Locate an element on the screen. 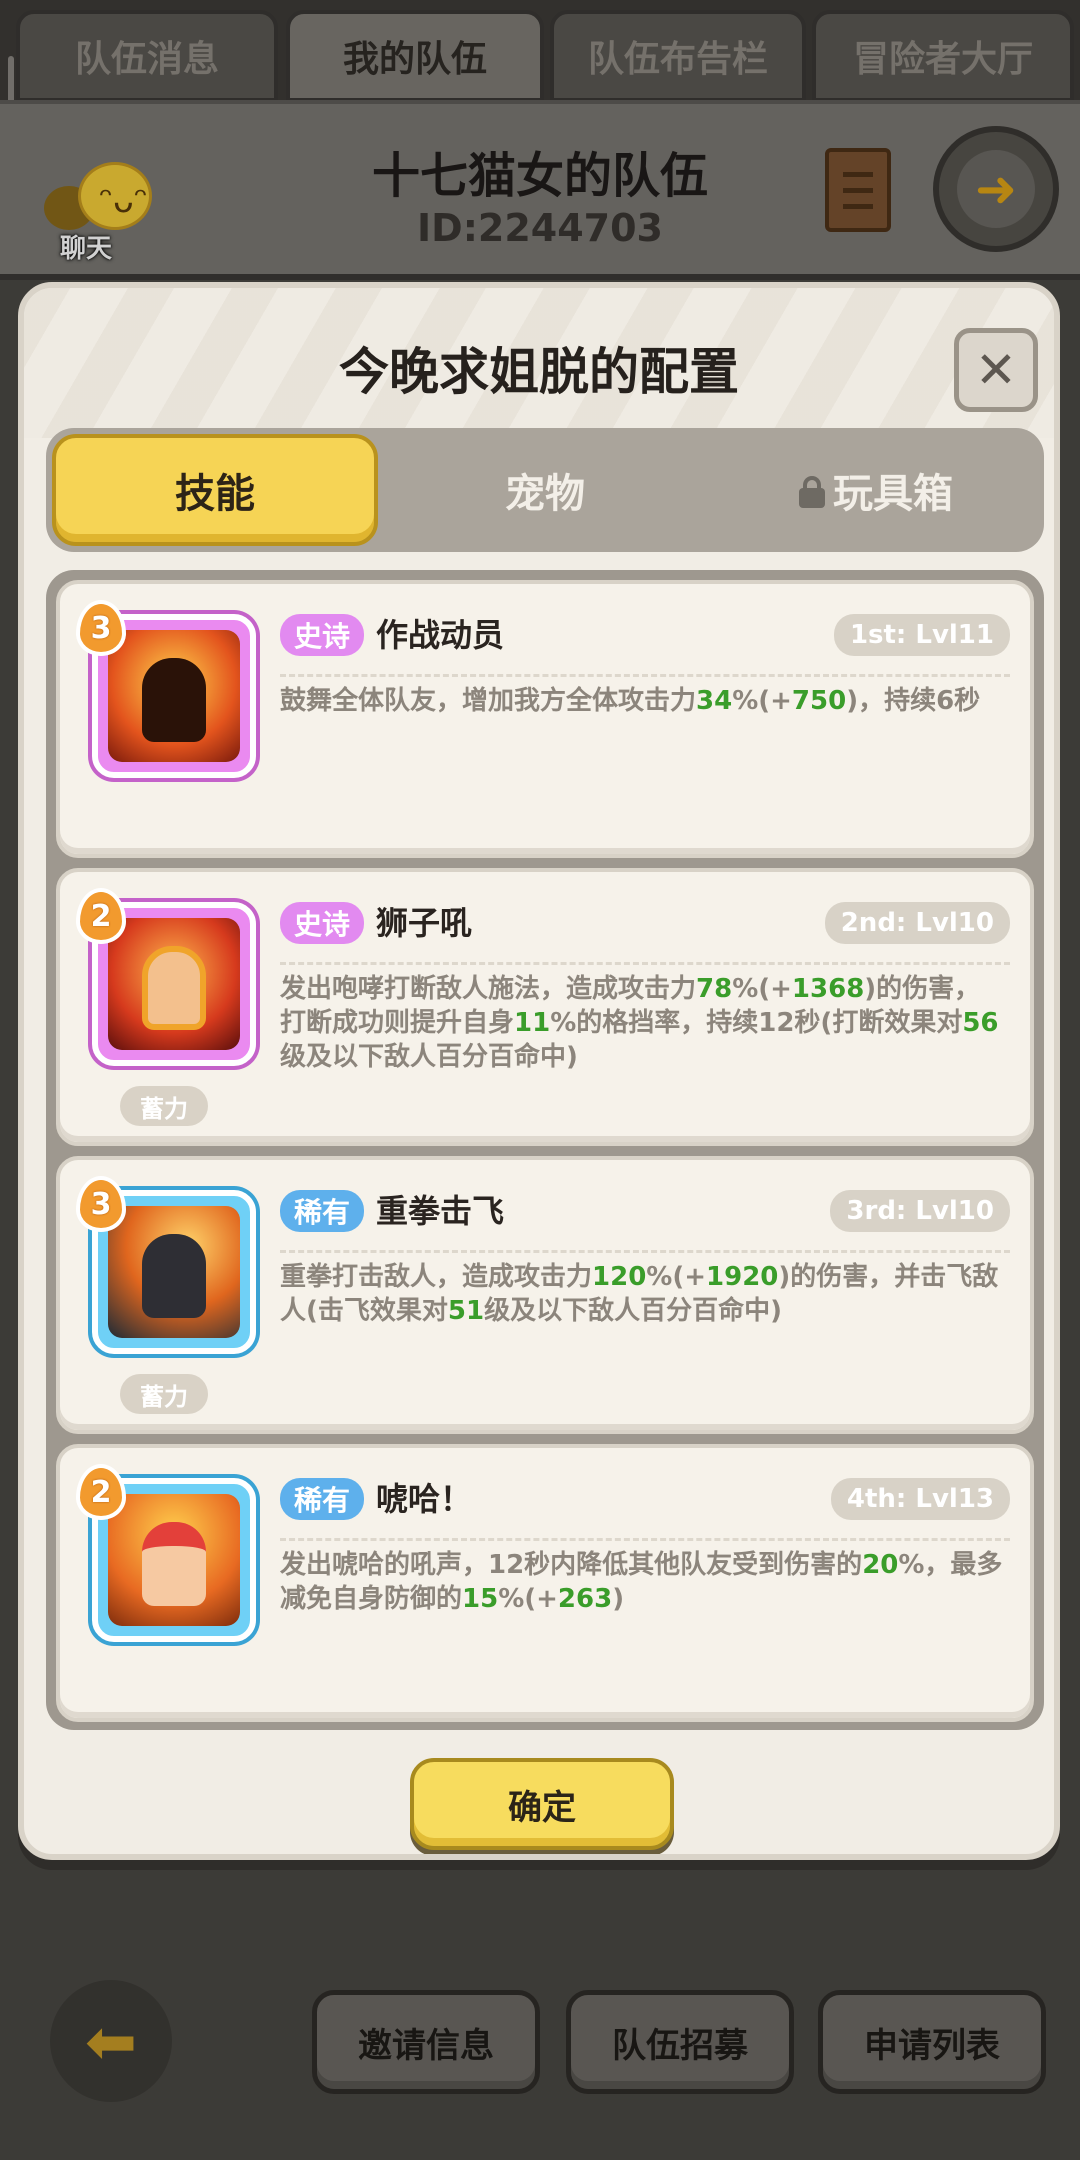  value-highlight: 51 is located at coordinates (466, 1311).